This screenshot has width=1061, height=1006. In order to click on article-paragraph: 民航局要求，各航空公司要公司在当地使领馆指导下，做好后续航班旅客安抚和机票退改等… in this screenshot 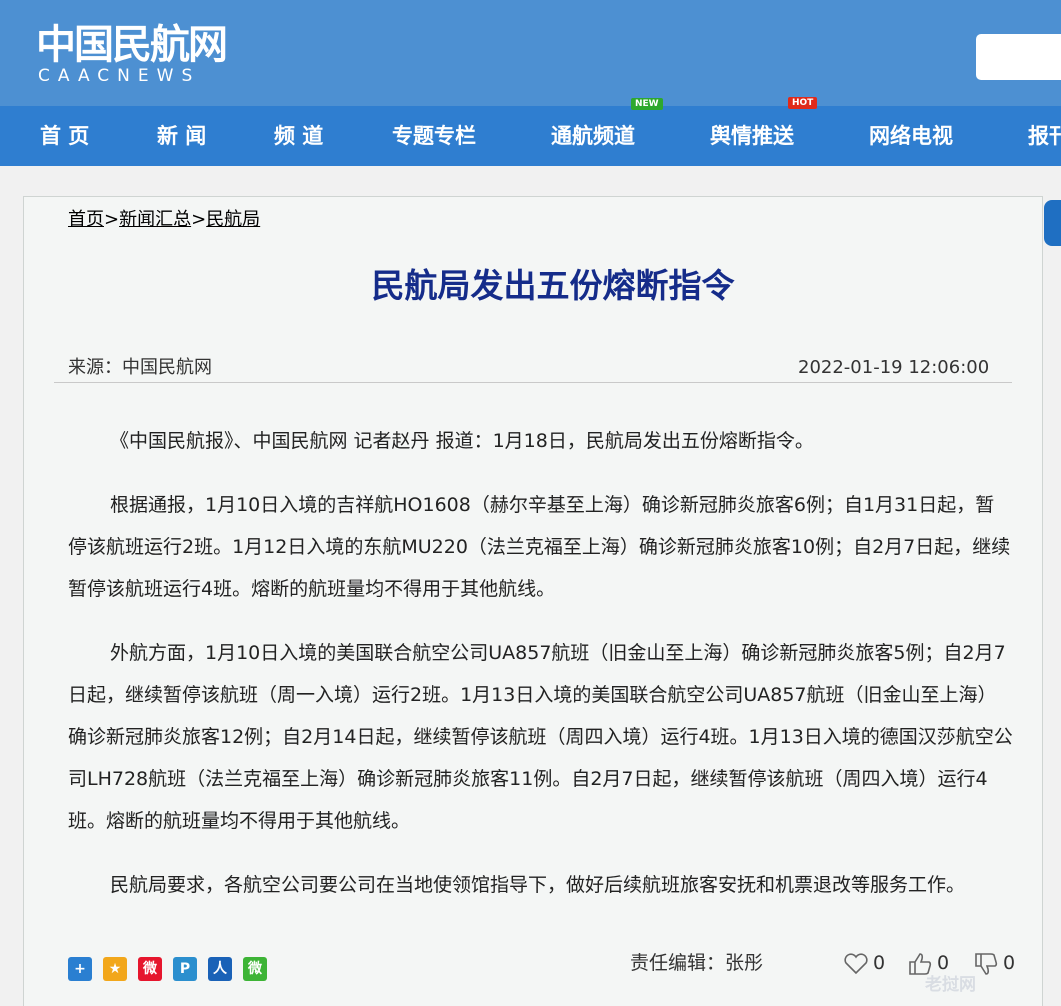, I will do `click(538, 885)`.